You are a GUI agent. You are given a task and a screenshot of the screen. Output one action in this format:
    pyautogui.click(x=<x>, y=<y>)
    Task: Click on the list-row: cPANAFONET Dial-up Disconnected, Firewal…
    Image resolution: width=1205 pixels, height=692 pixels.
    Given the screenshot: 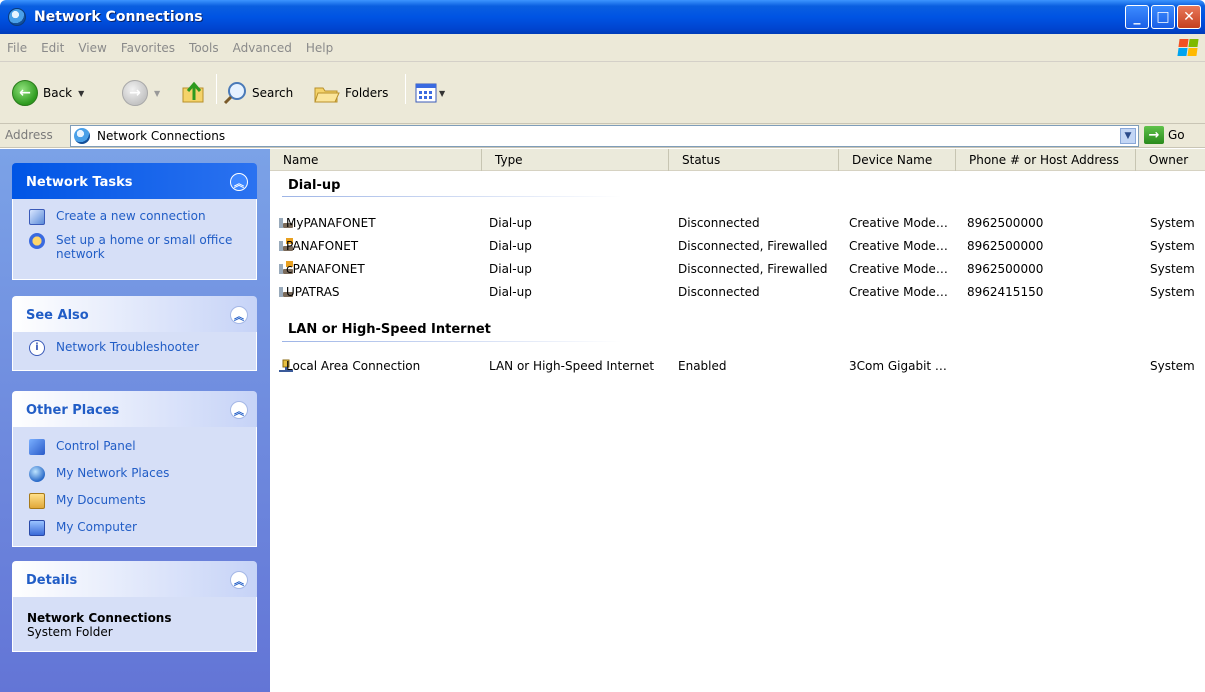 What is the action you would take?
    pyautogui.click(x=737, y=269)
    